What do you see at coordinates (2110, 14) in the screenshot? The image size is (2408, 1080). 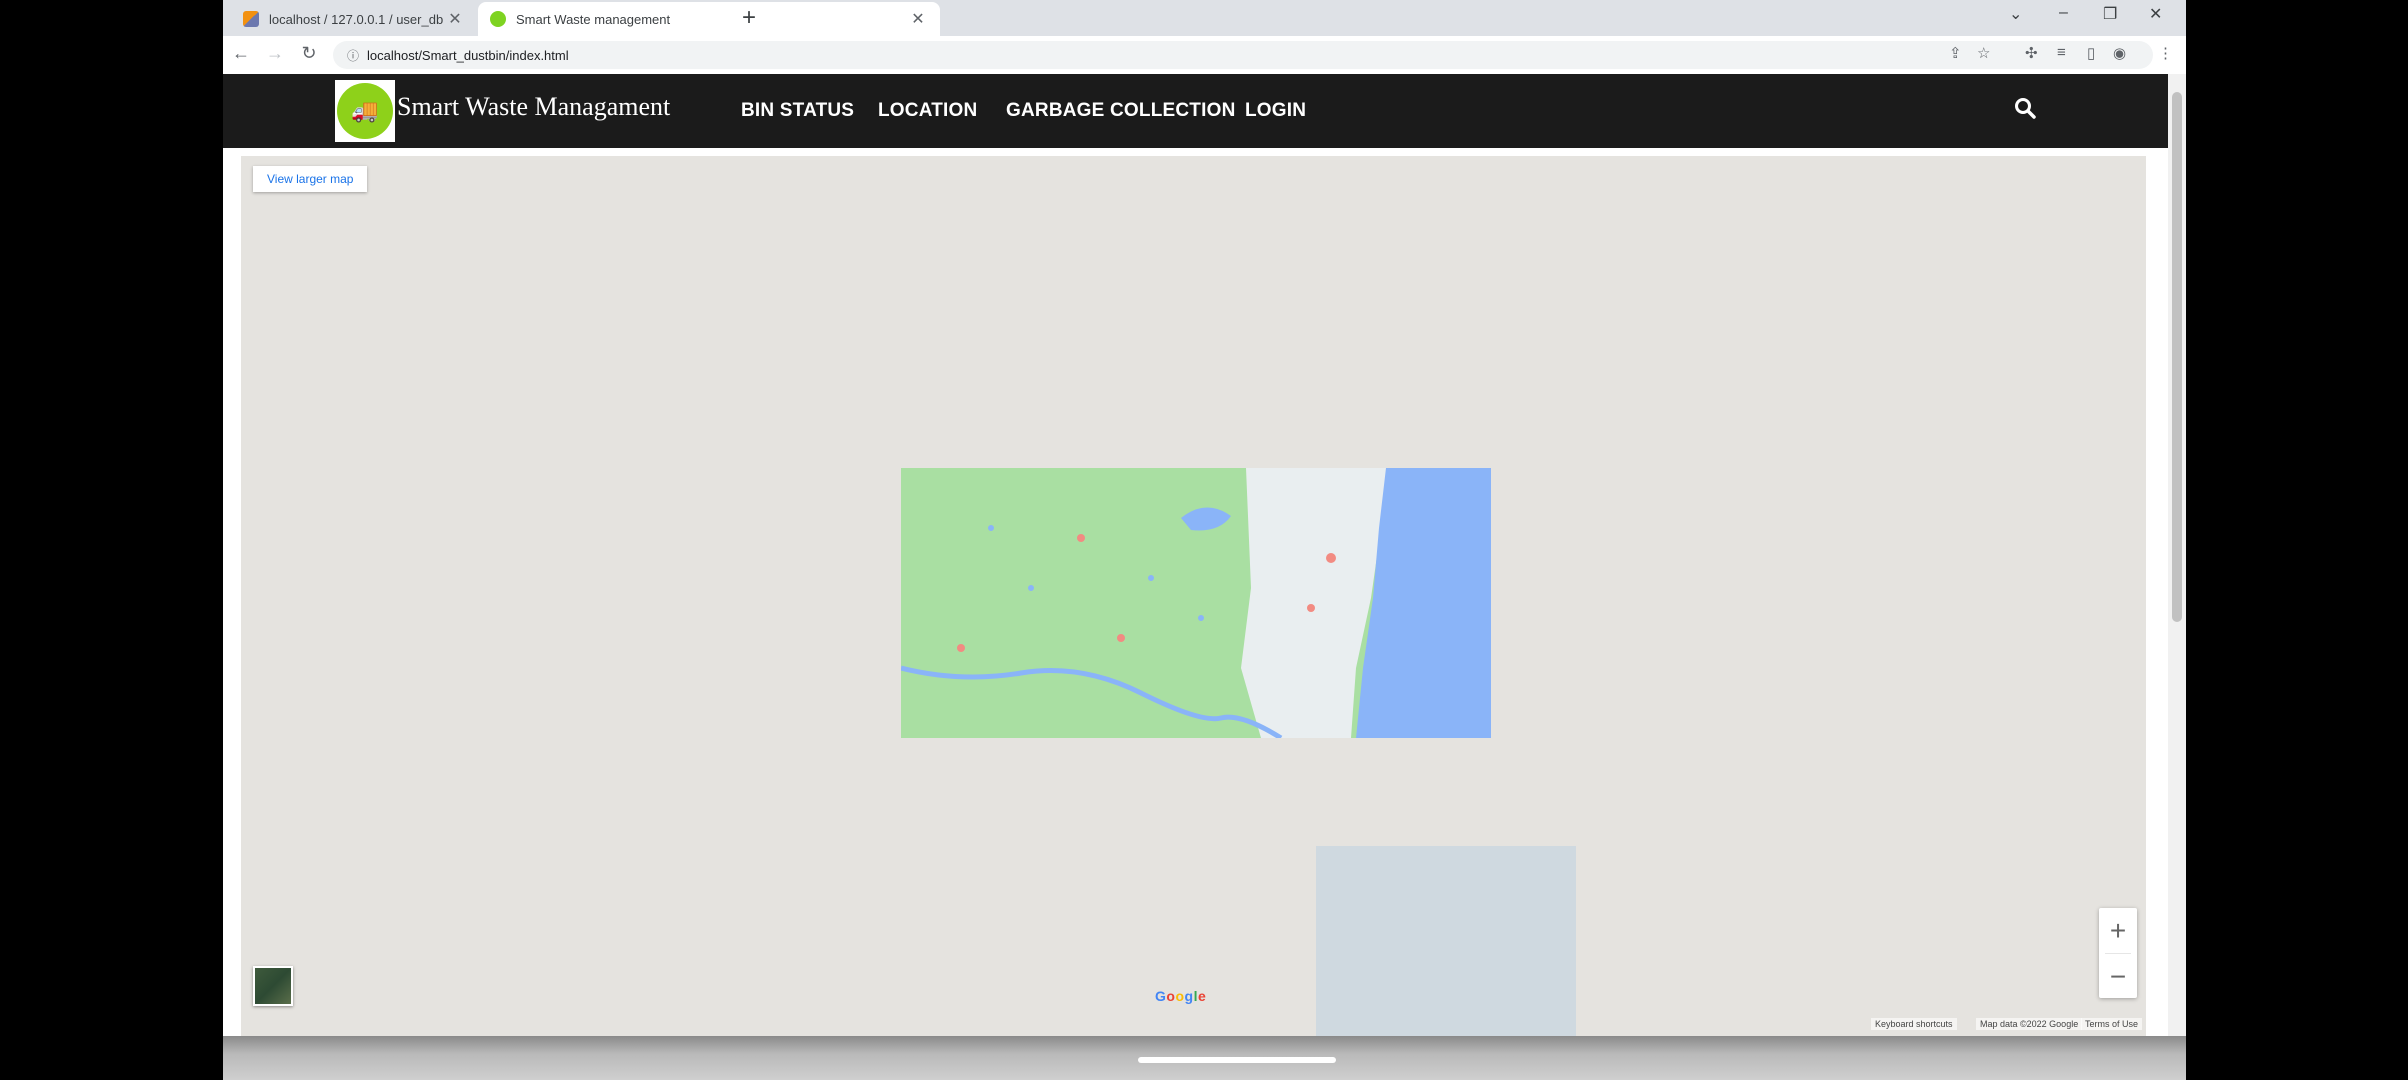 I see `restore-icon: ❐` at bounding box center [2110, 14].